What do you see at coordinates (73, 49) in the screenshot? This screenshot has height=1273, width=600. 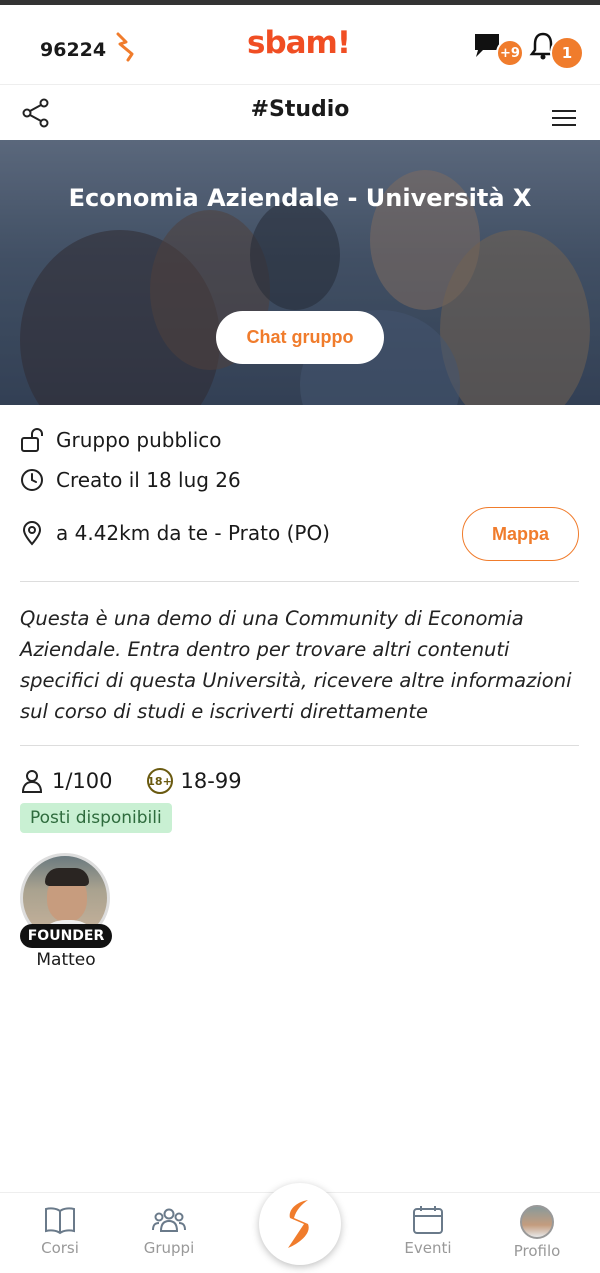 I see `coins-value: 96224` at bounding box center [73, 49].